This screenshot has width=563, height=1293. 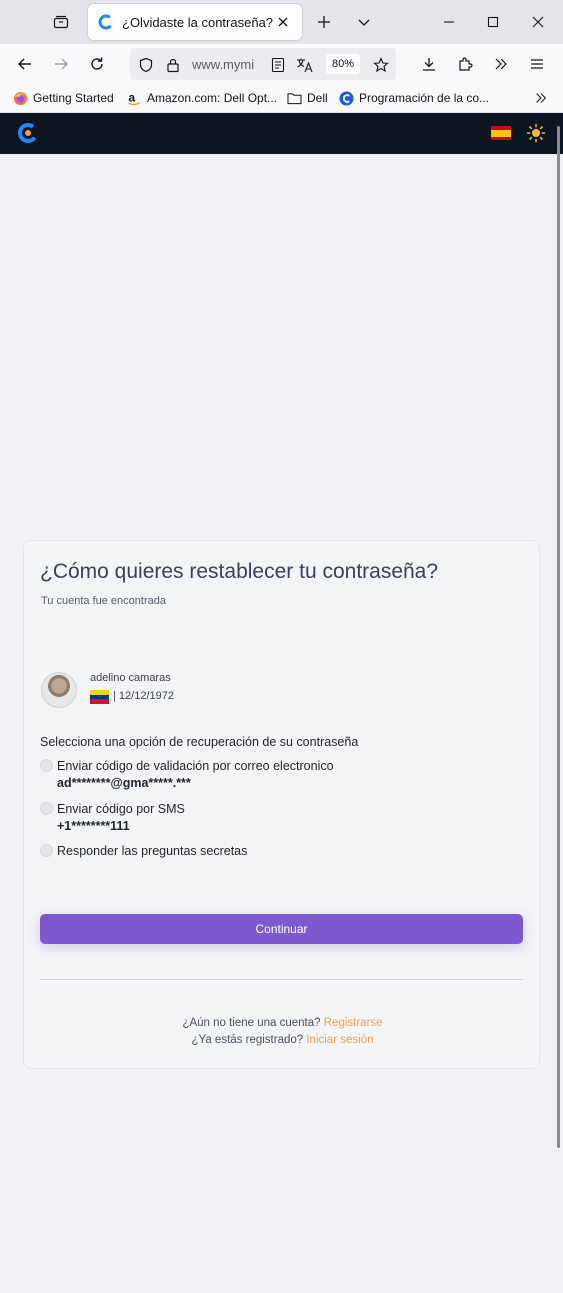 What do you see at coordinates (346, 98) in the screenshot?
I see `site-c-icon` at bounding box center [346, 98].